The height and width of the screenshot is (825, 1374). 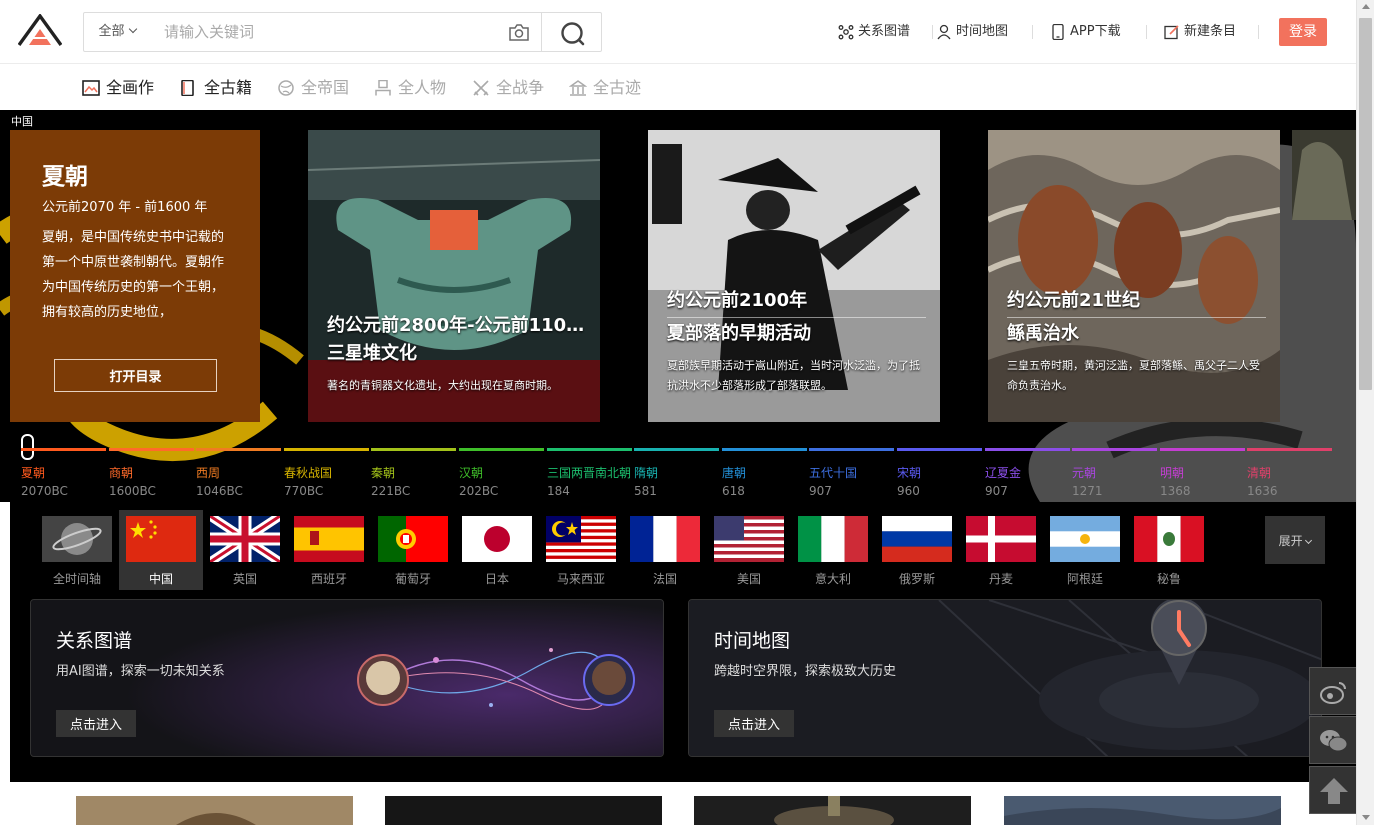 I want to click on new-entry-link: 新建条目, so click(x=1200, y=32).